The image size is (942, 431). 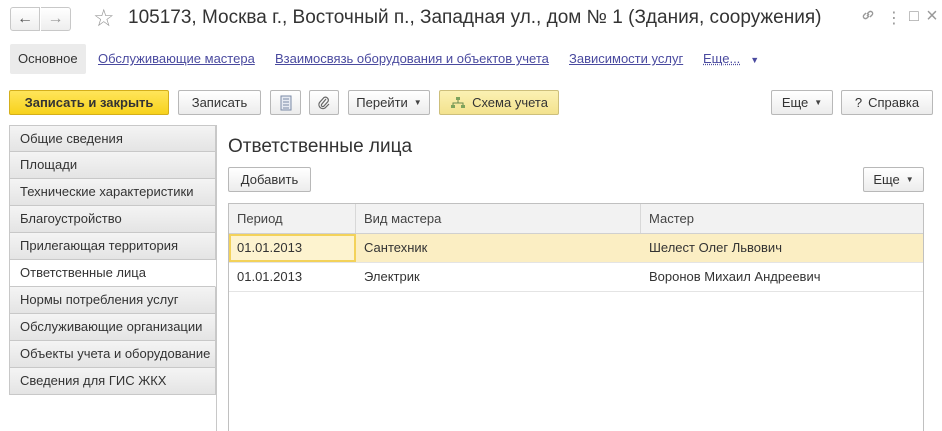 I want to click on section-title: Ответственные лица, so click(x=320, y=146).